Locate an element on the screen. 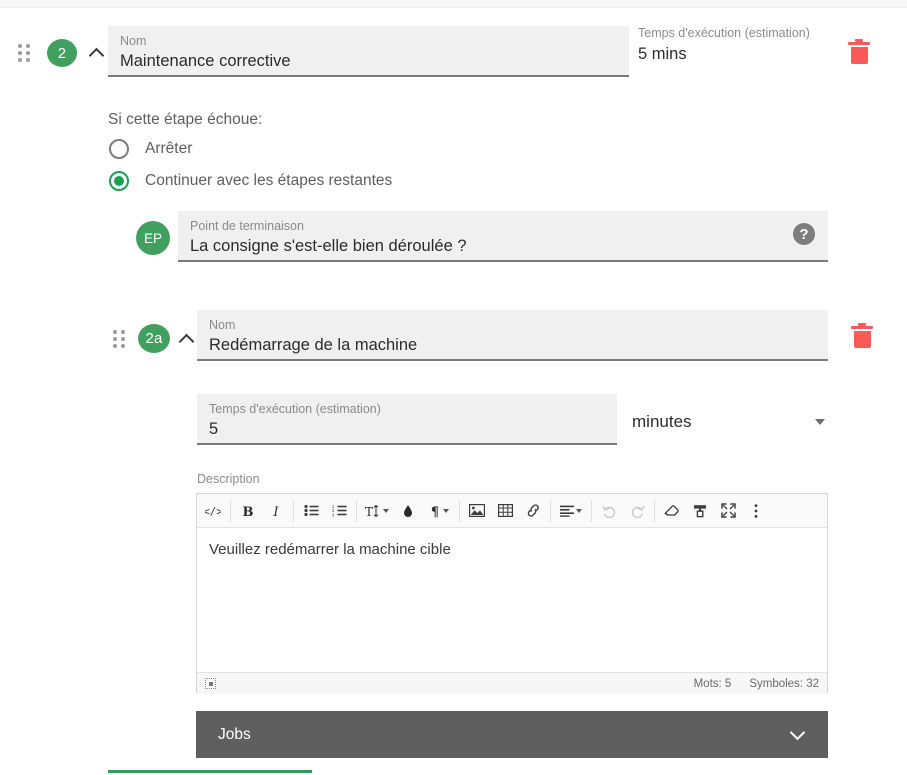 This screenshot has height=775, width=907. failure-option-stop-label: Arrêter is located at coordinates (169, 148).